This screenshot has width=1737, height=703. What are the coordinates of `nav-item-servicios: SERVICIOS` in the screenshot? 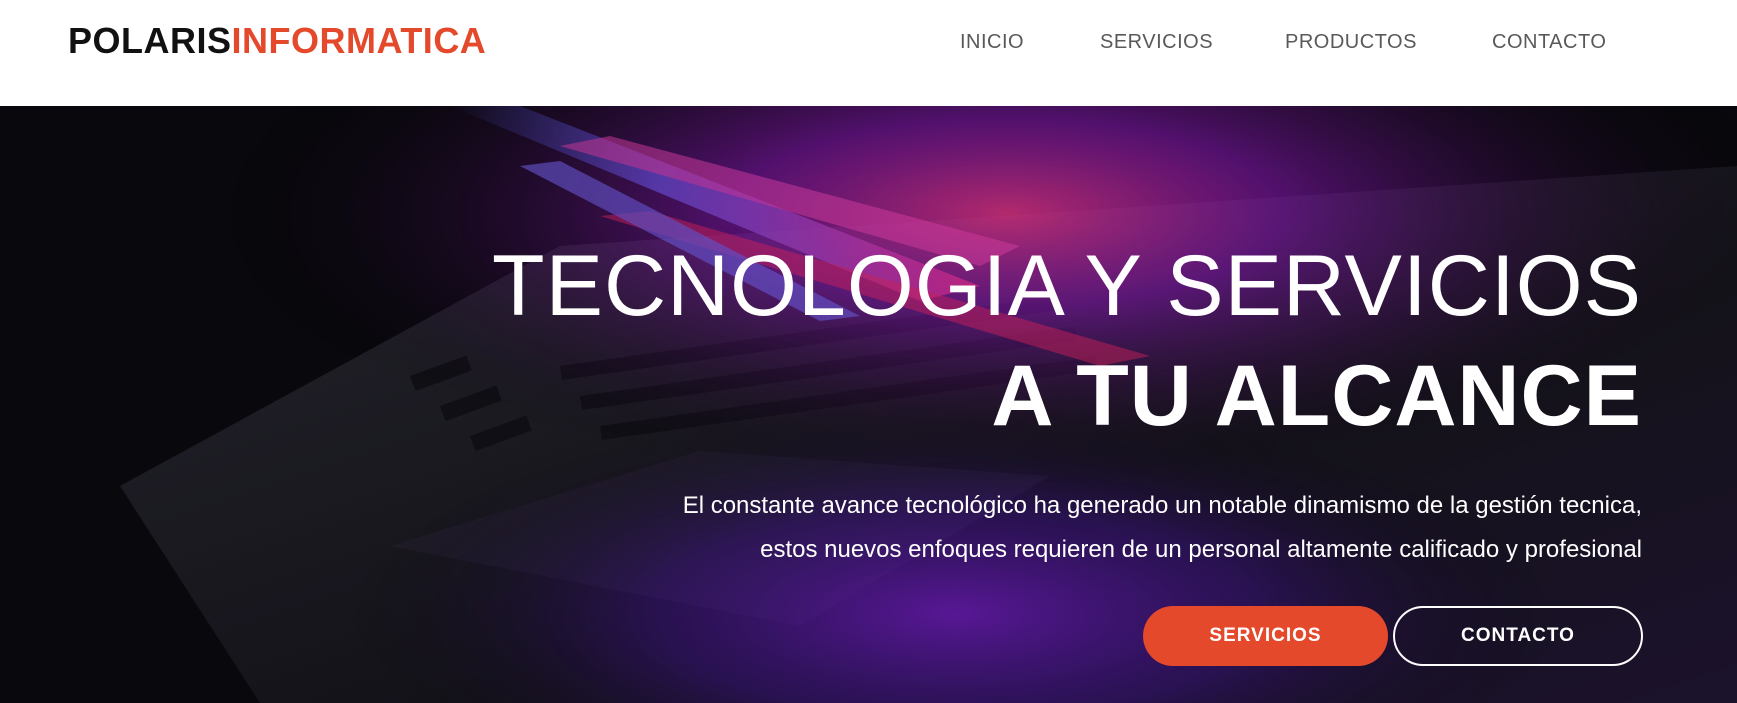 It's located at (1156, 42).